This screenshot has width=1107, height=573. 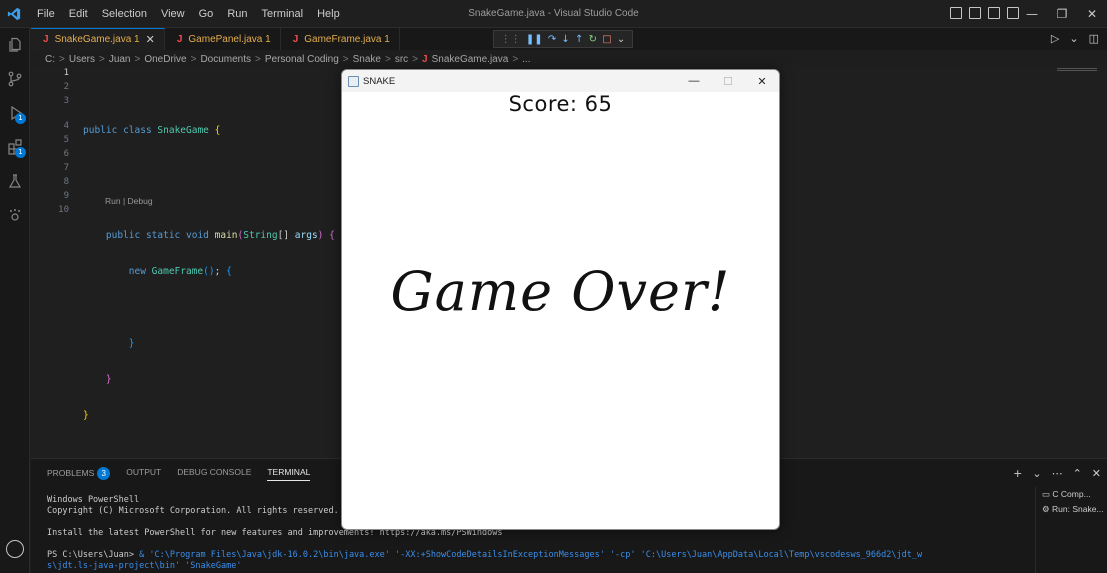 I want to click on run-debug-icon: 1, so click(x=15, y=113).